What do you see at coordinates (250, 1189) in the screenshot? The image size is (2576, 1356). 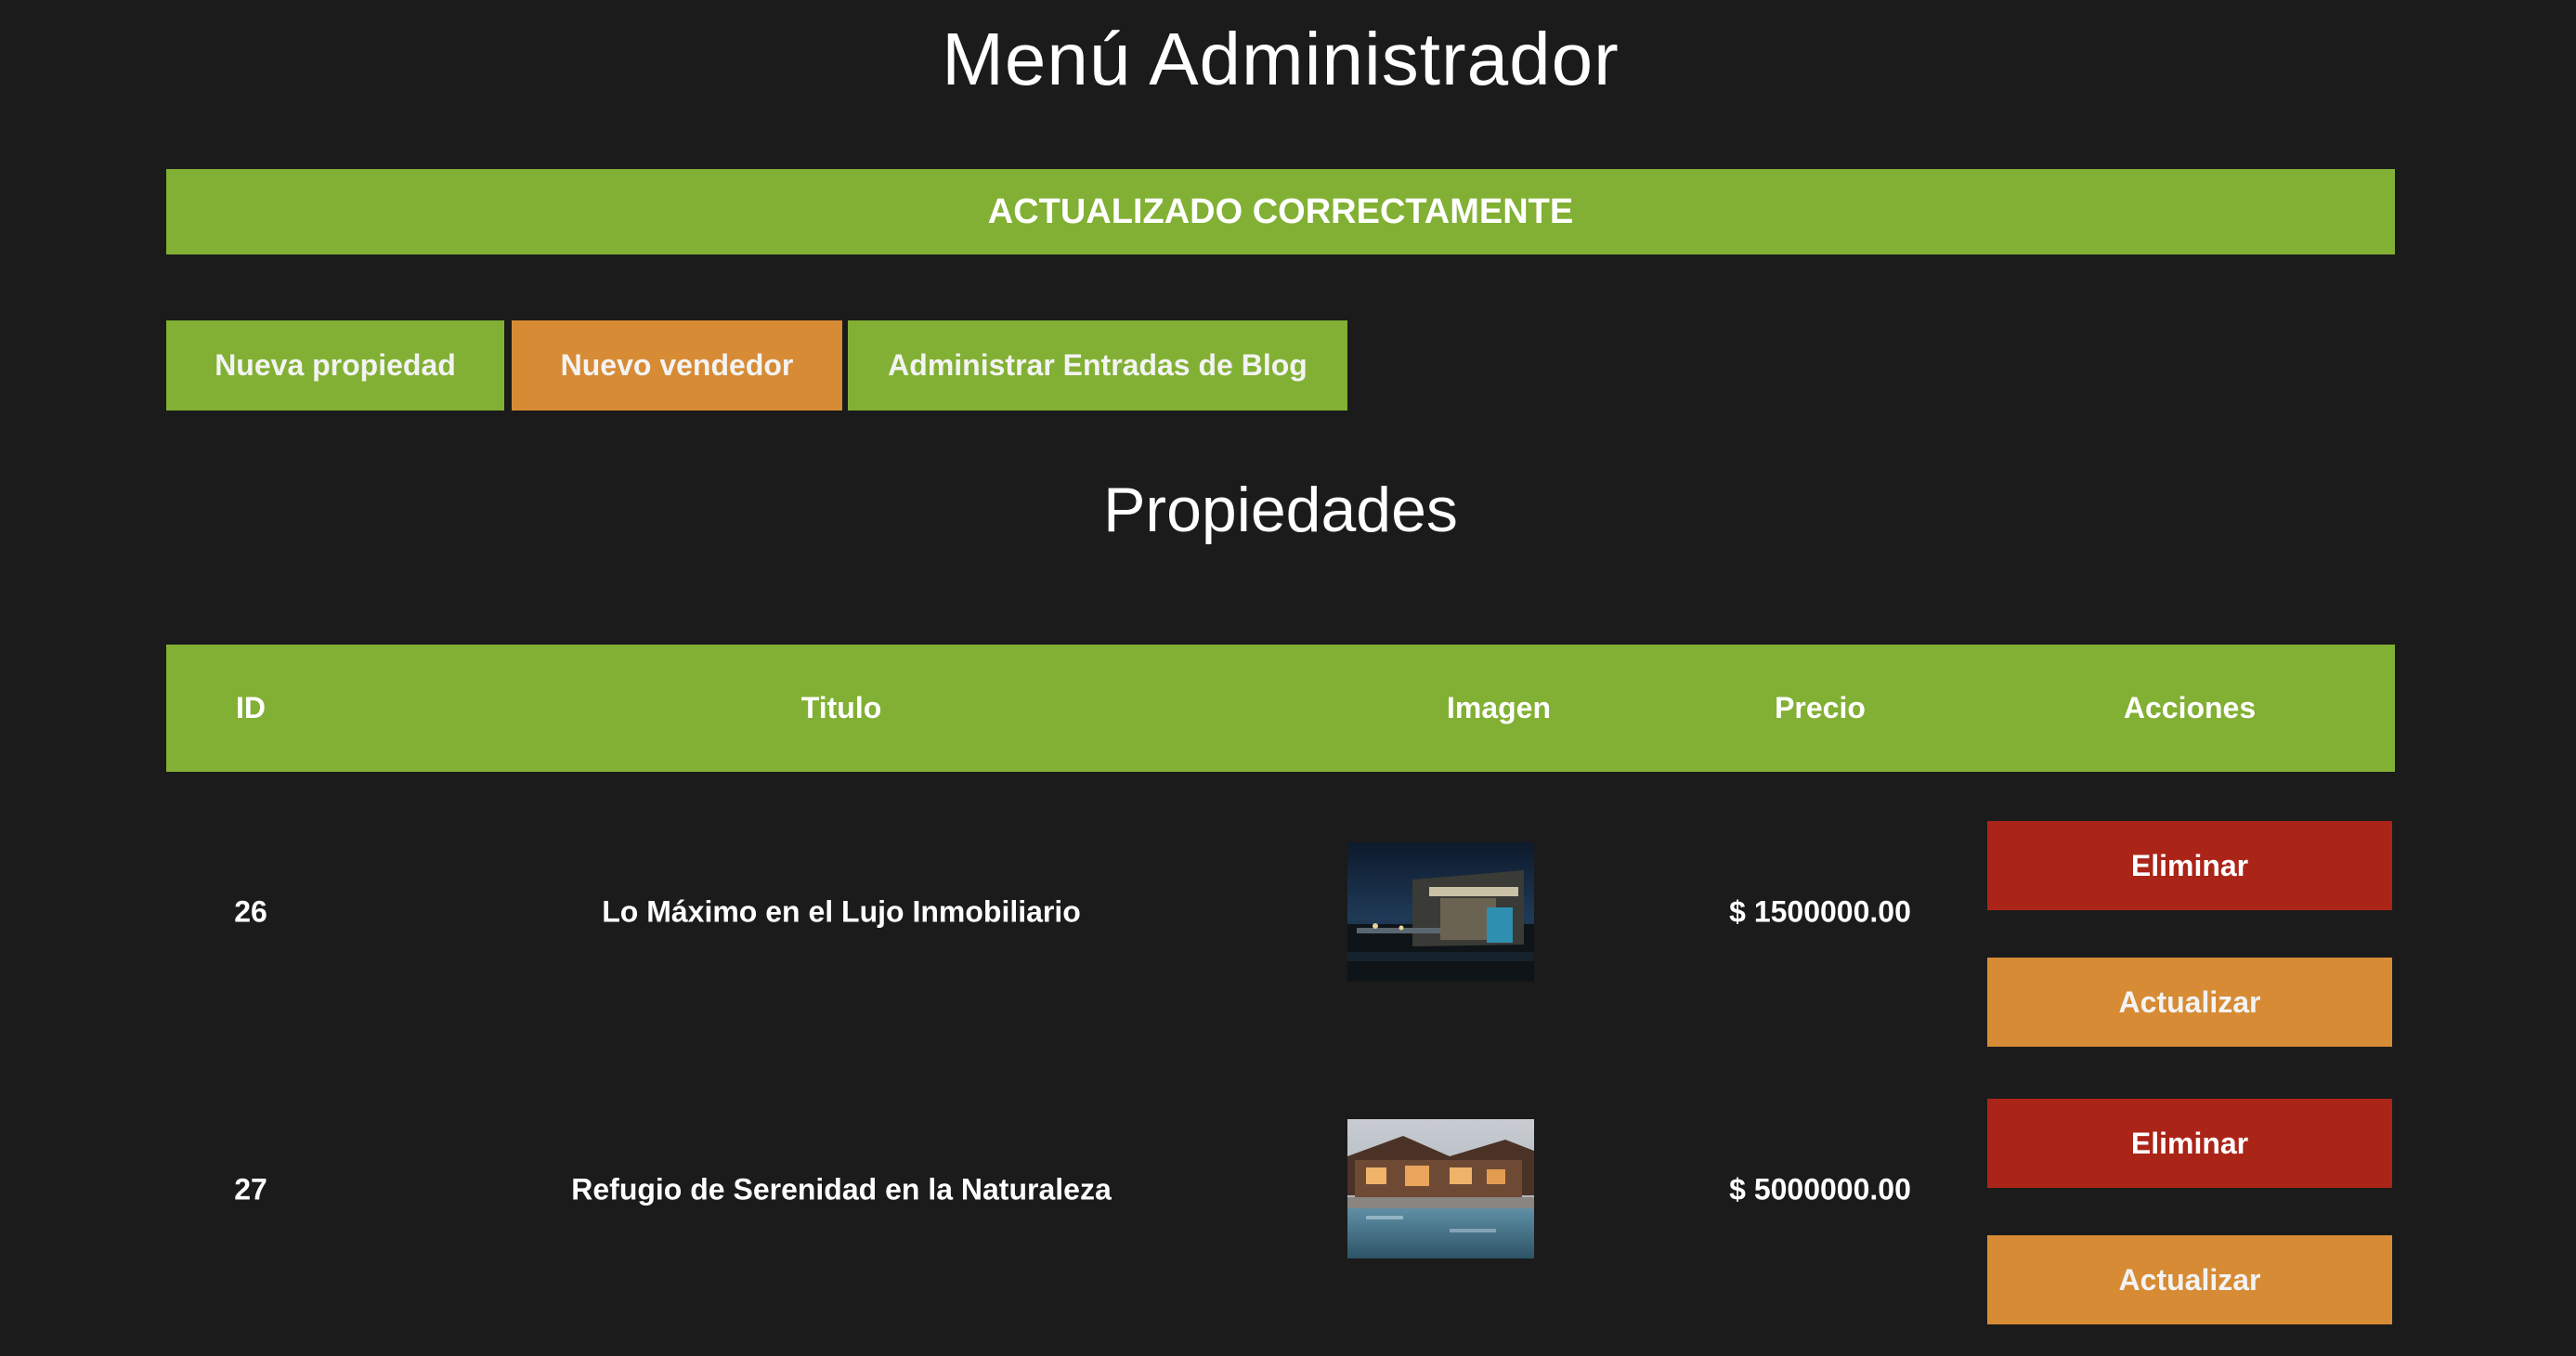 I see `row-id: 27` at bounding box center [250, 1189].